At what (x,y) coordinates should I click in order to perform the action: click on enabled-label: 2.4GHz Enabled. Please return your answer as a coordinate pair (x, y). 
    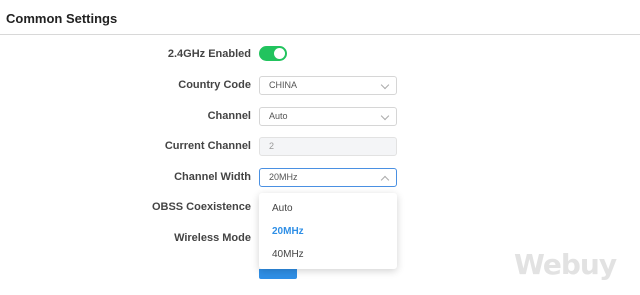
    Looking at the image, I should click on (209, 54).